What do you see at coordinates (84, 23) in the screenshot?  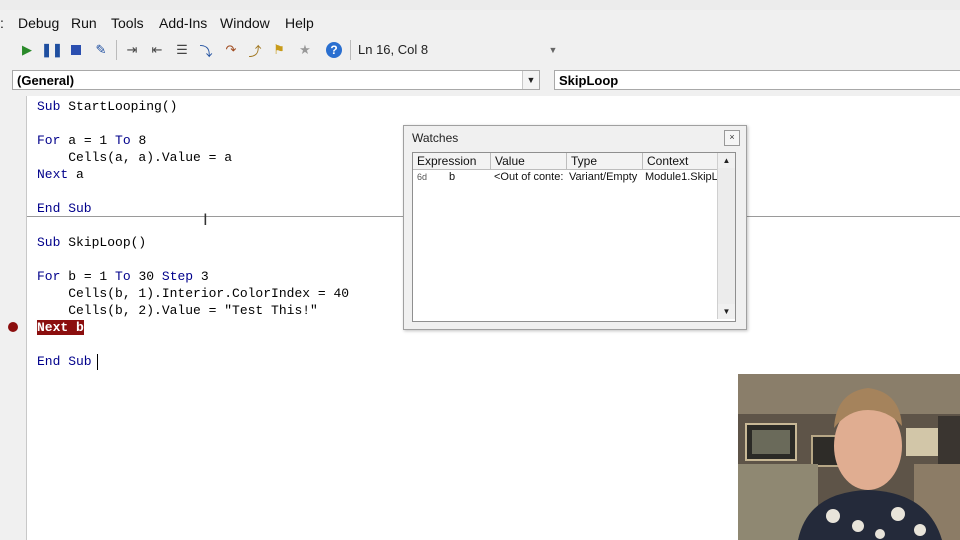 I see `menu-run: Run` at bounding box center [84, 23].